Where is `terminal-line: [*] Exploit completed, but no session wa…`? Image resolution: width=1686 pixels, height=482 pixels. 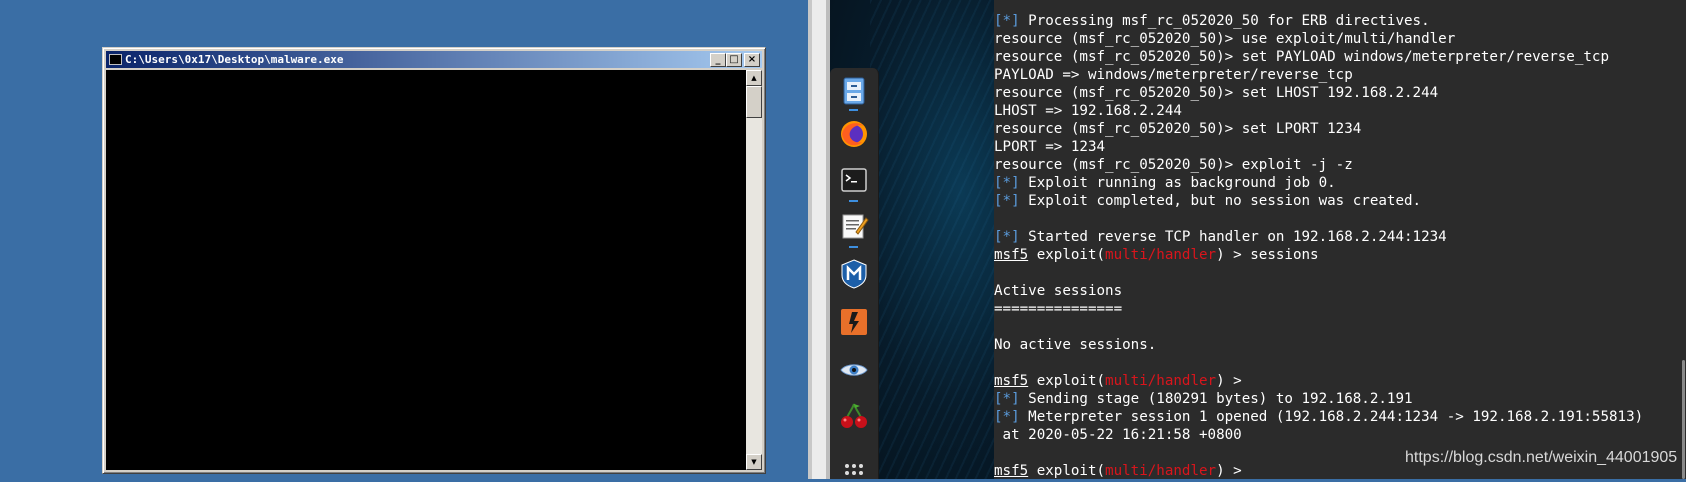
terminal-line: [*] Exploit completed, but no session wa… is located at coordinates (1318, 201).